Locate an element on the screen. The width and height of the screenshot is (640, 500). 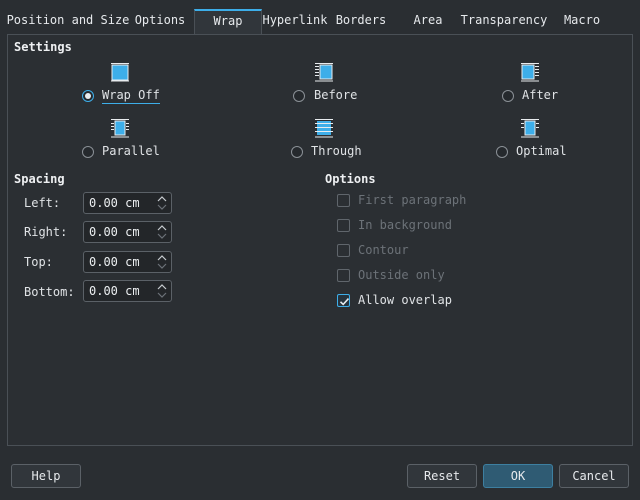
tab-label: Area is located at coordinates (428, 20).